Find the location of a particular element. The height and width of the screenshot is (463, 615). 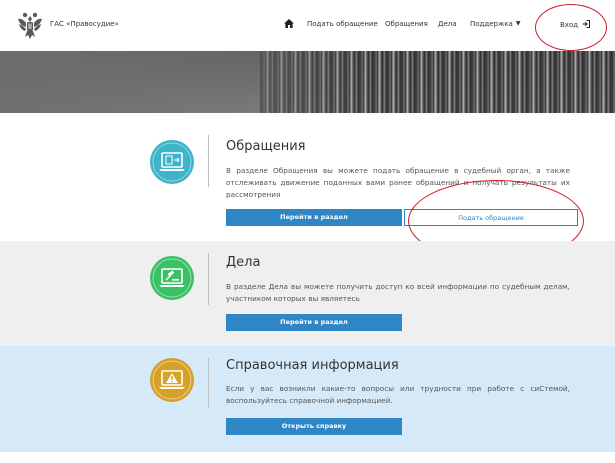

laptop-warning-icon is located at coordinates (172, 380).